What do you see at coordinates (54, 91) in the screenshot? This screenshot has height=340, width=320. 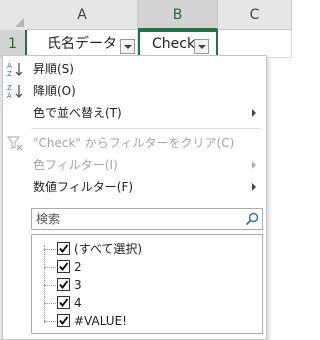 I see `sort-descending-label: 降順(O)` at bounding box center [54, 91].